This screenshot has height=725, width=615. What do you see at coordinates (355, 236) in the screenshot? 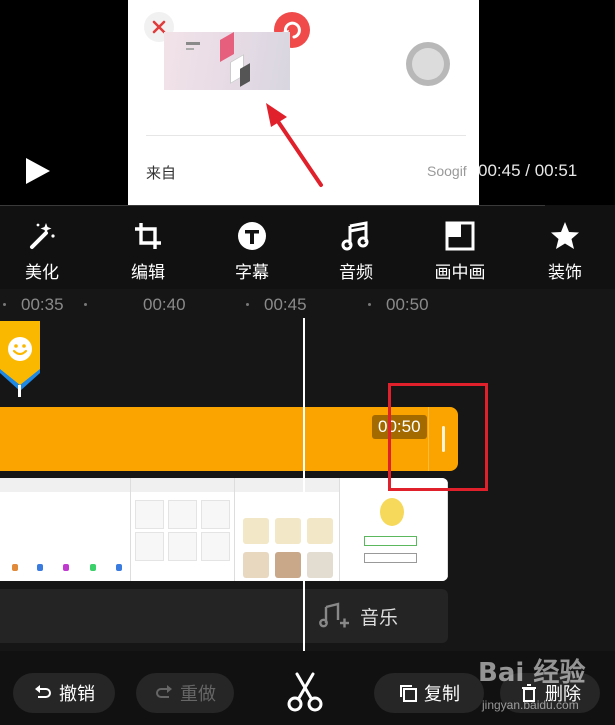
I see `music-note-icon` at bounding box center [355, 236].